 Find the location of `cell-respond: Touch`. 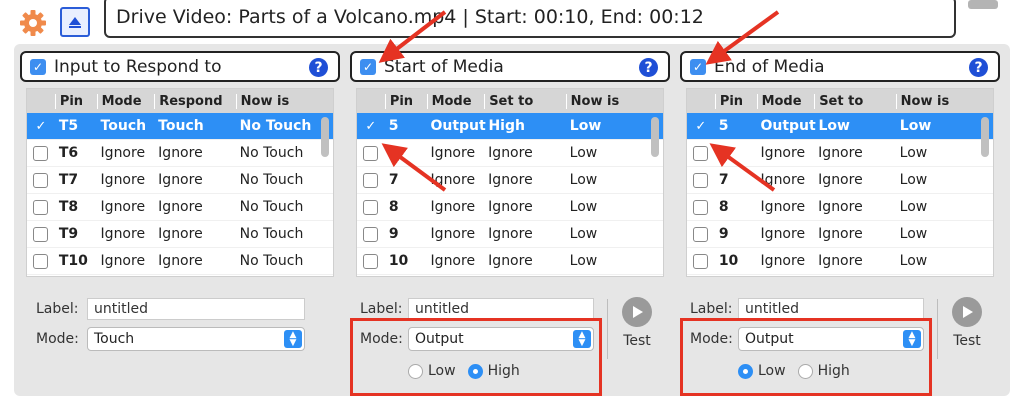

cell-respond: Touch is located at coordinates (181, 126).